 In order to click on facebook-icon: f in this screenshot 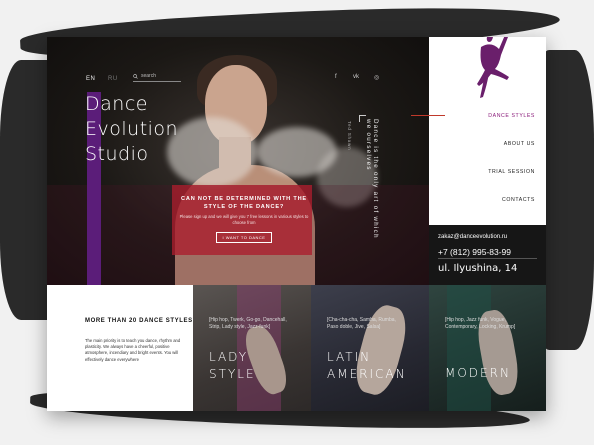, I will do `click(336, 77)`.